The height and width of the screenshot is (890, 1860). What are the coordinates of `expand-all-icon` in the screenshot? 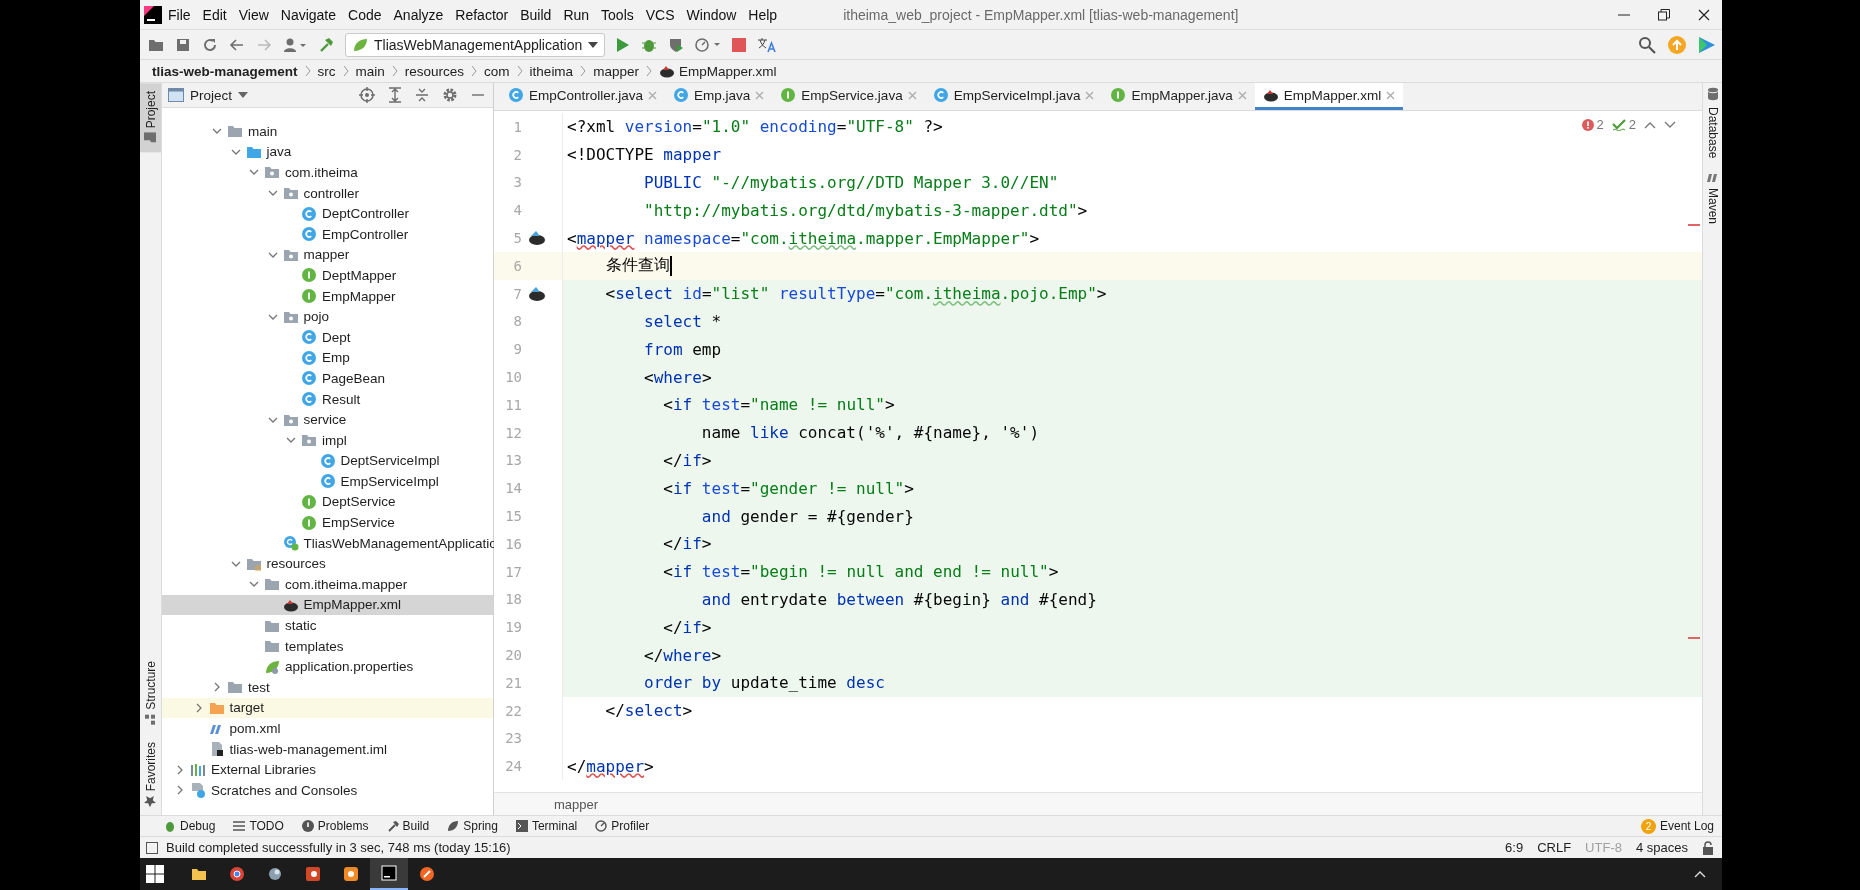 It's located at (395, 95).